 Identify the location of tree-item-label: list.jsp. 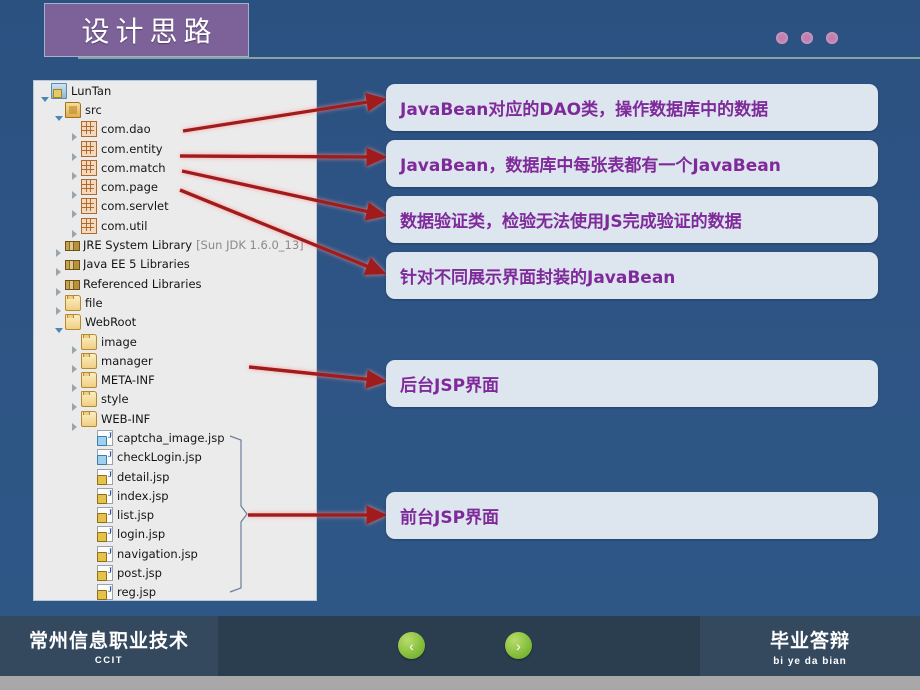
(136, 515).